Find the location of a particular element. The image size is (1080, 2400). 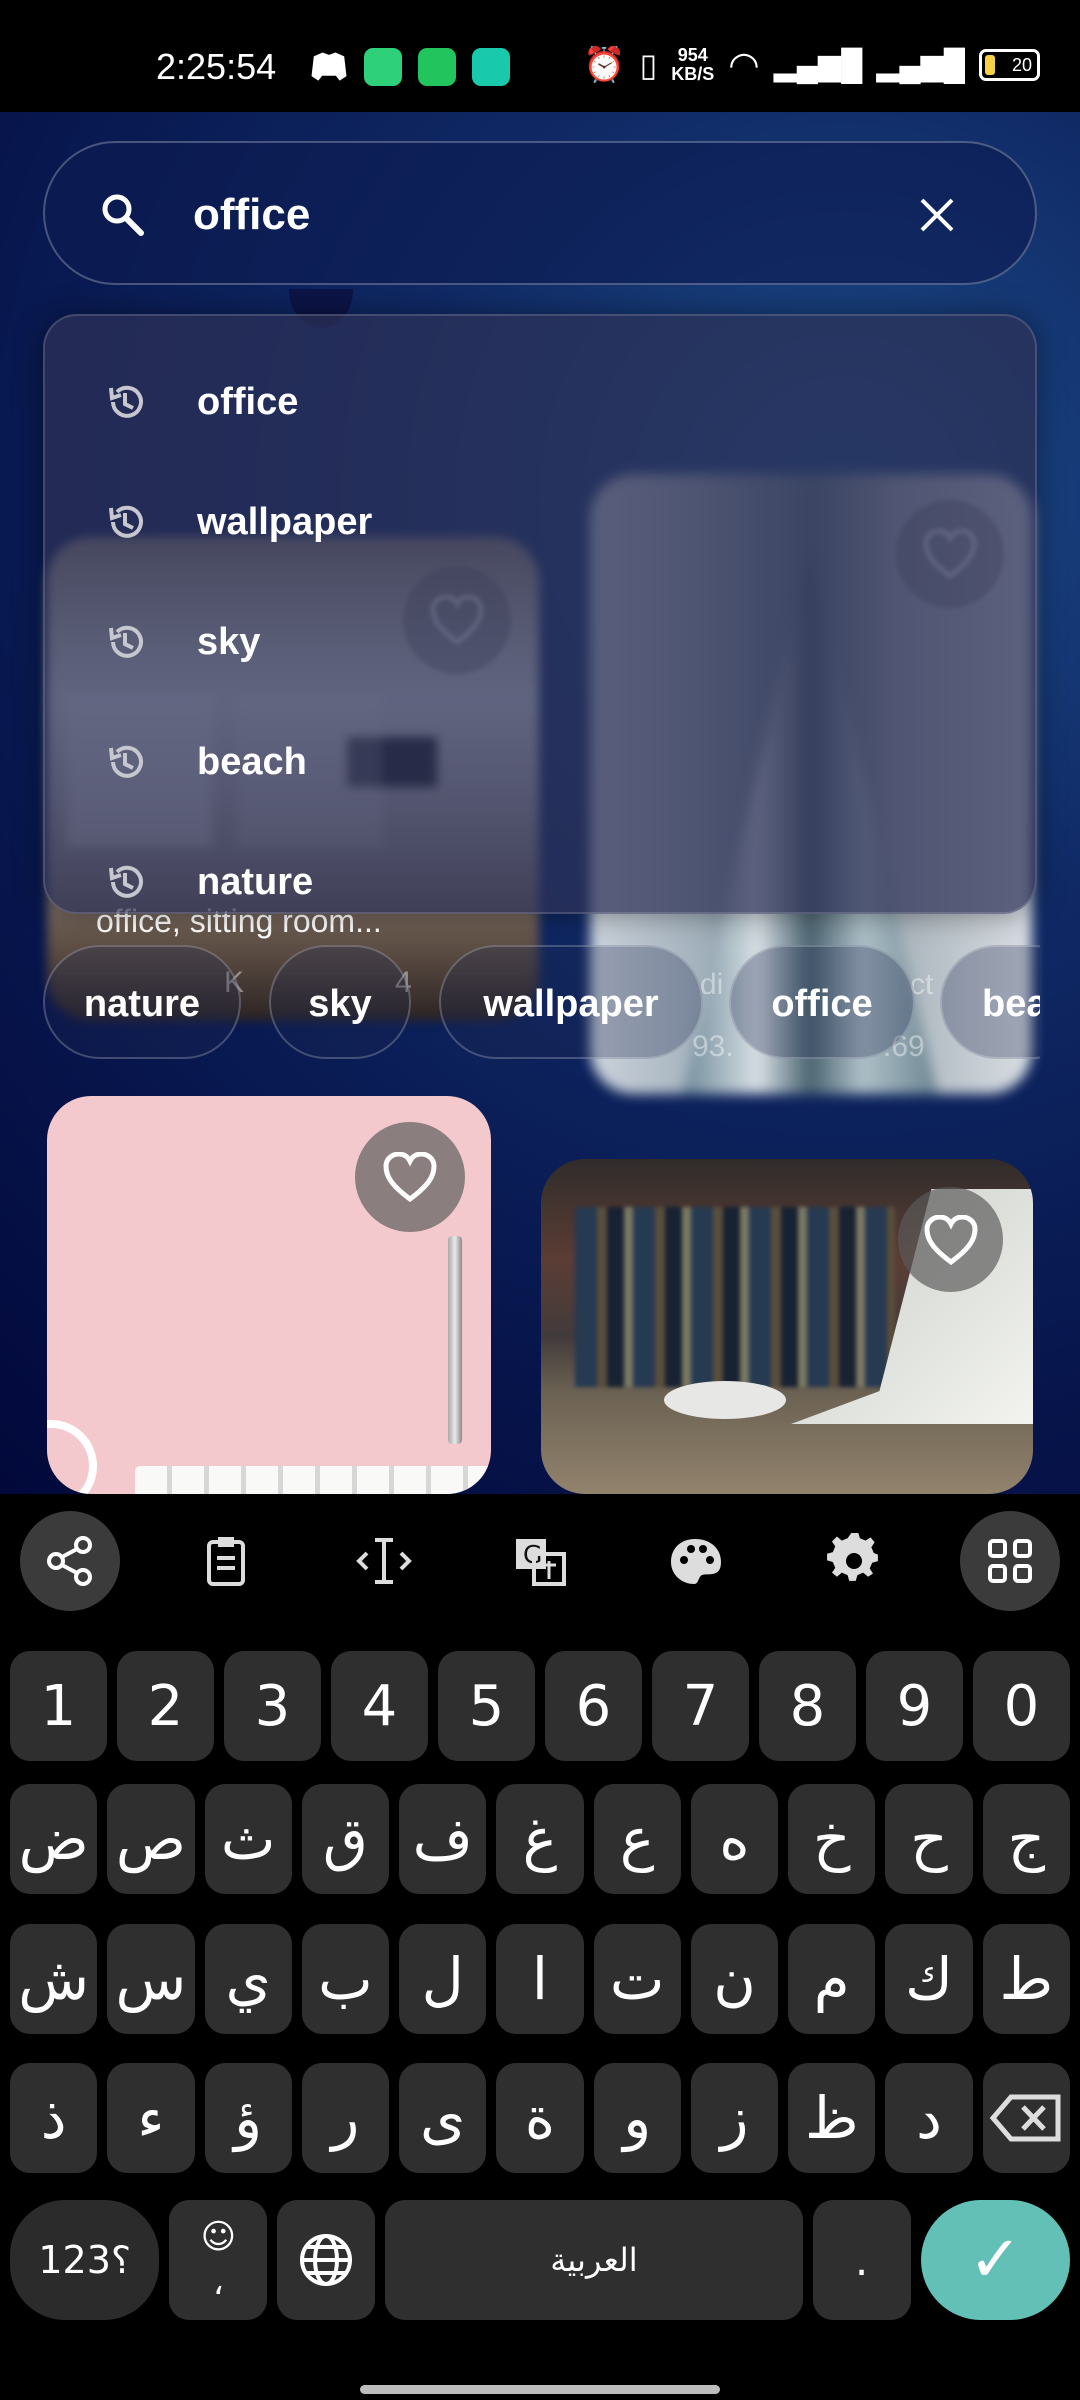

key-ghain: غ is located at coordinates (540, 1839).